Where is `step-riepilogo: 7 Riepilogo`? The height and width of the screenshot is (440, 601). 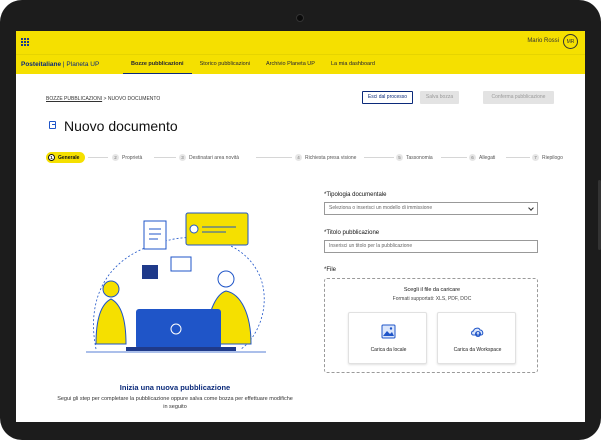
step-riepilogo: 7 Riepilogo is located at coordinates (549, 157).